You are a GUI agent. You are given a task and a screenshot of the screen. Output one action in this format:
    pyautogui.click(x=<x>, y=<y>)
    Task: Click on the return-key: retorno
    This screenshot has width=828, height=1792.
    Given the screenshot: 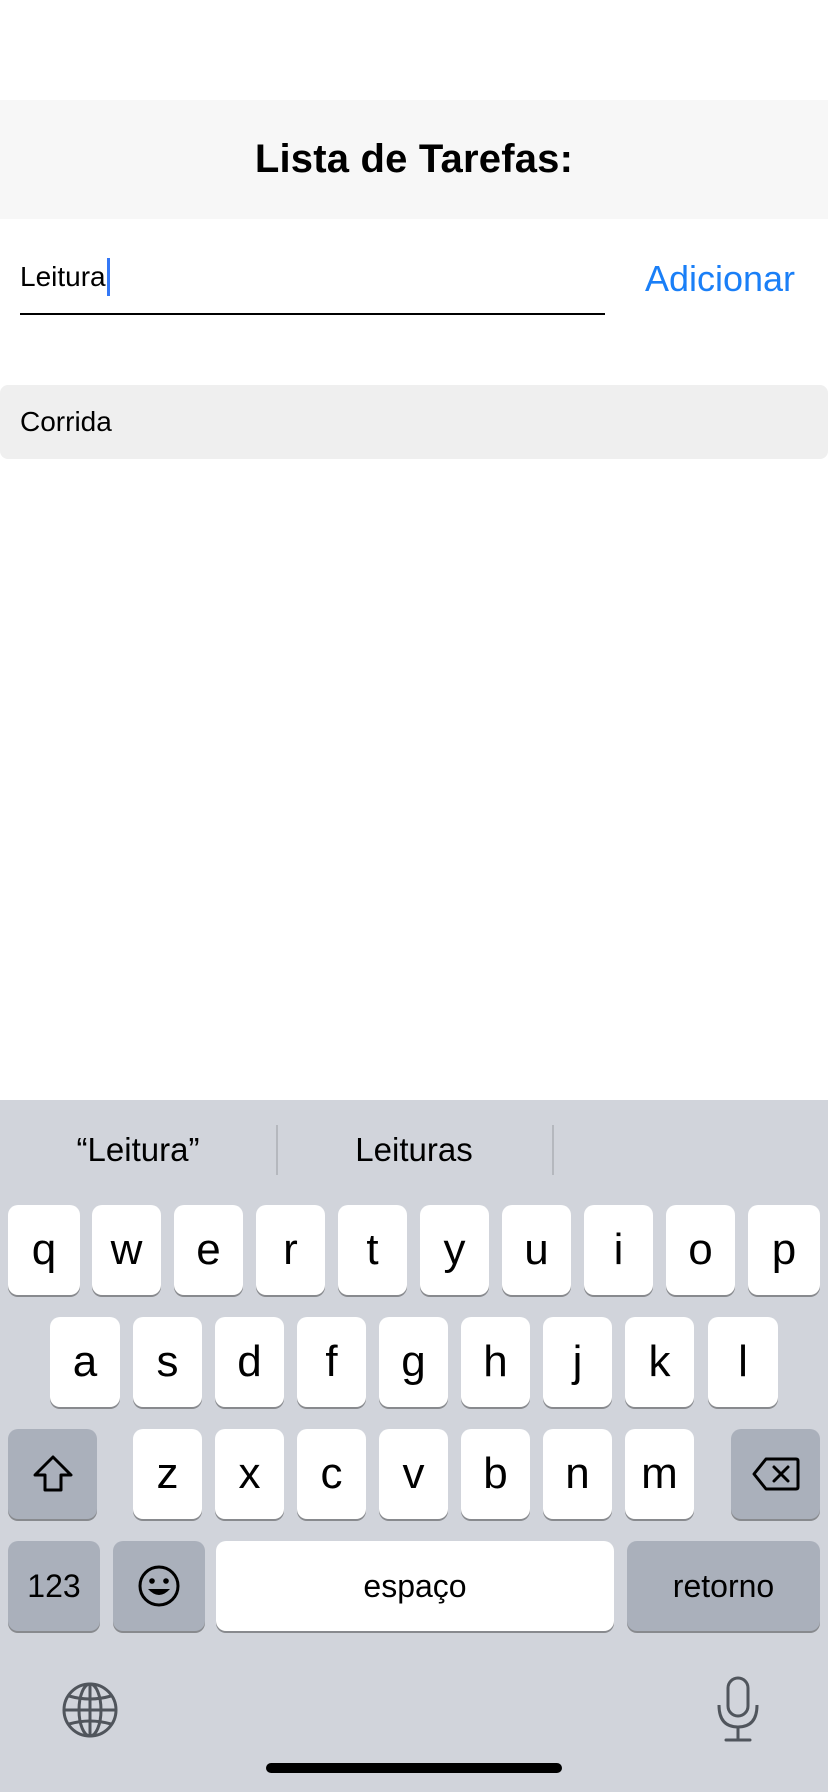 What is the action you would take?
    pyautogui.click(x=723, y=1586)
    